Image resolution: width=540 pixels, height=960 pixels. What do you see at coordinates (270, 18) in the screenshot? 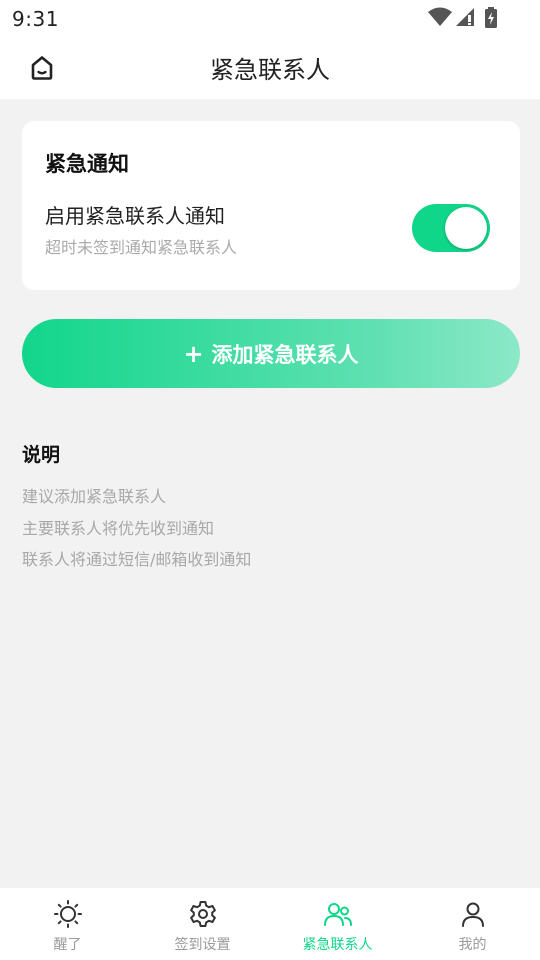
I see `status-bar: 9:31` at bounding box center [270, 18].